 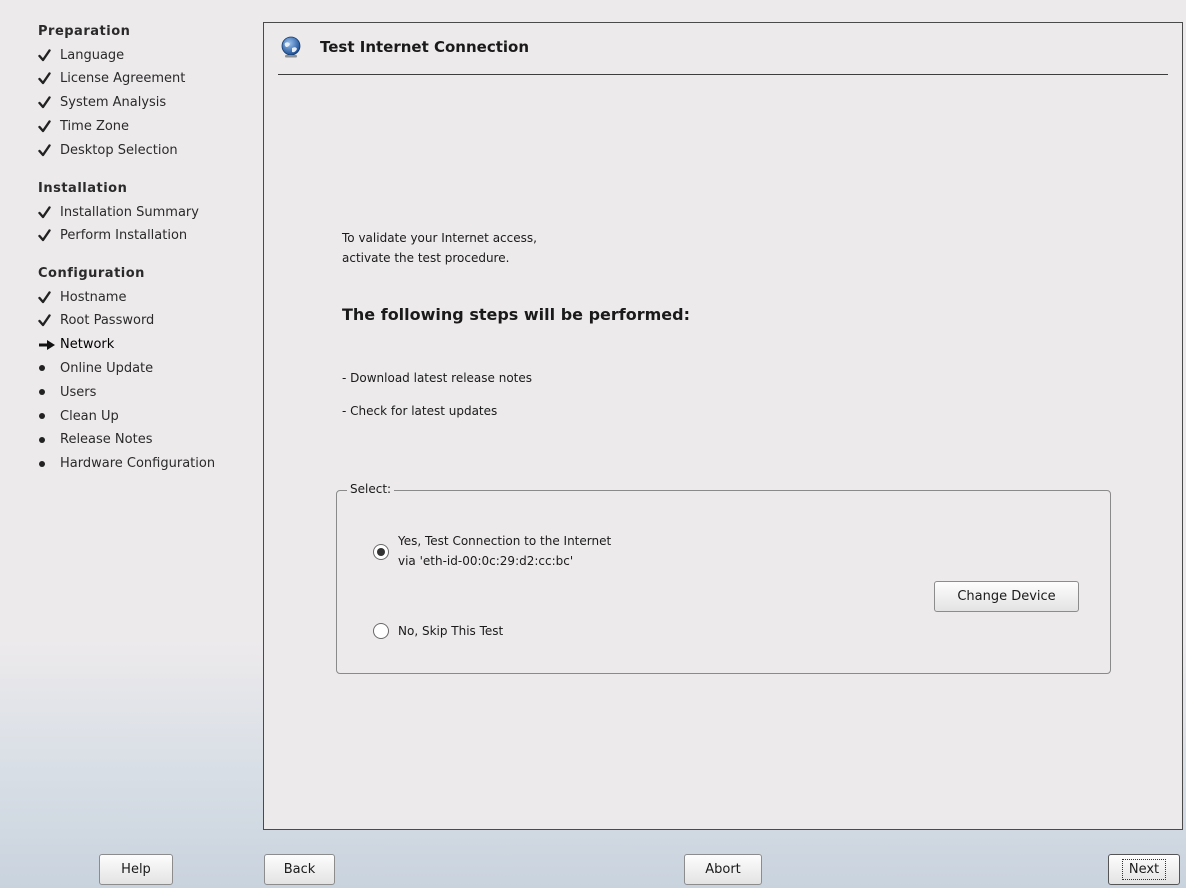 I want to click on radio-yes-test-connection, so click(x=381, y=552).